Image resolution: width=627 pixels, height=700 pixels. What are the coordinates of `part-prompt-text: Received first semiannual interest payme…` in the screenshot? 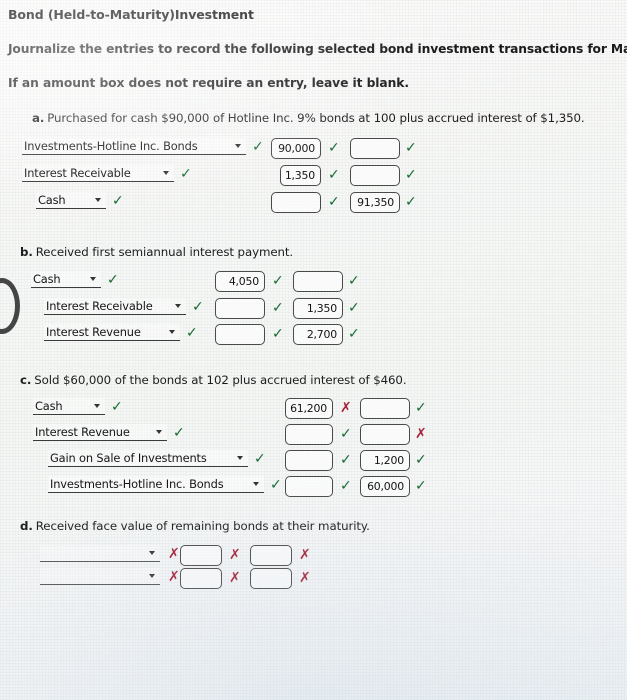 It's located at (164, 252).